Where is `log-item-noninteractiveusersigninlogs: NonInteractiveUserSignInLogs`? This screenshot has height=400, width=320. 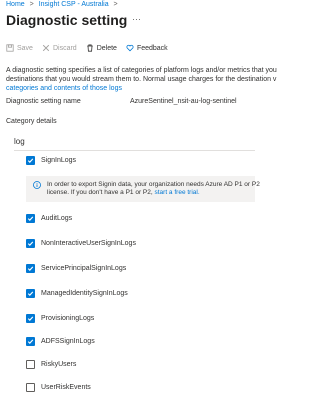
log-item-noninteractiveusersigninlogs: NonInteractiveUserSignInLogs is located at coordinates (81, 243).